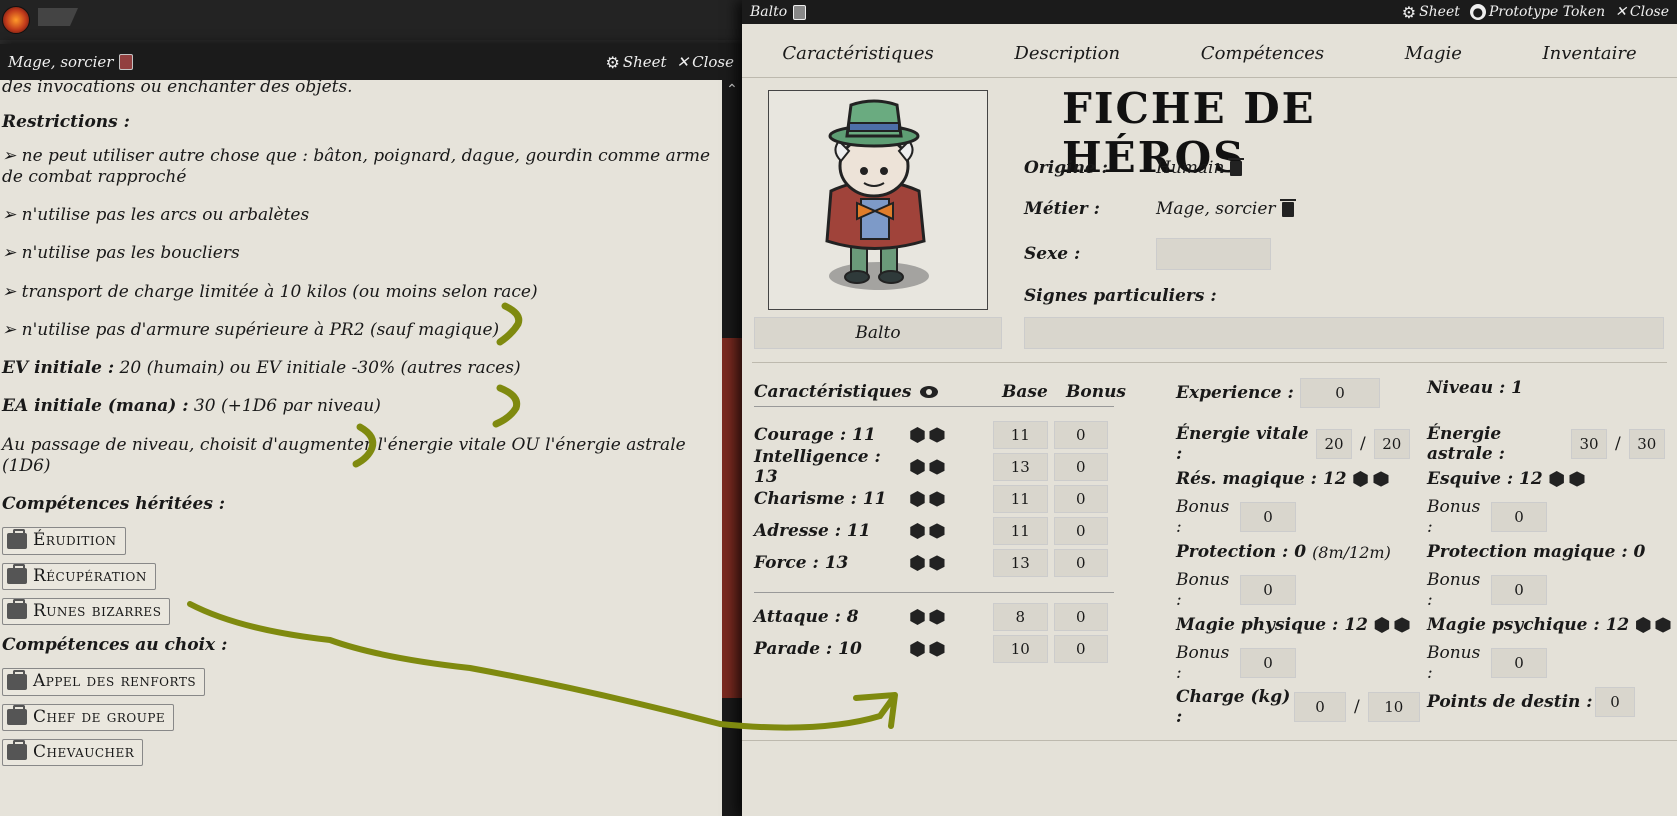  I want to click on scrollbar: ⌃, so click(732, 448).